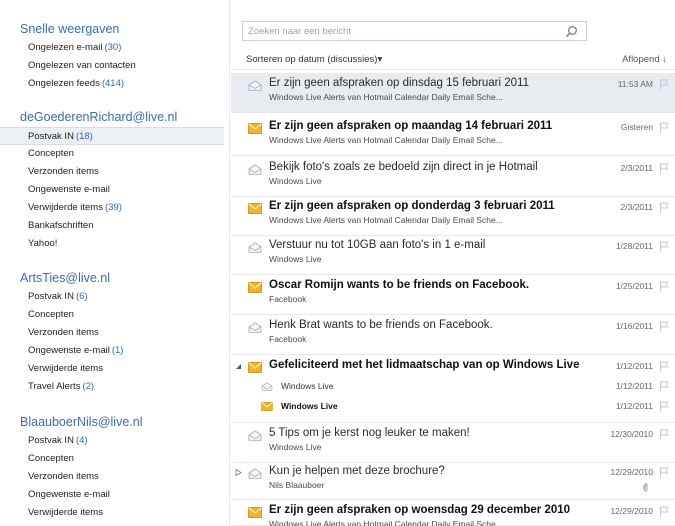 The image size is (675, 526). I want to click on nav-section-header: deGoederenRichard@live.nl, so click(114, 117).